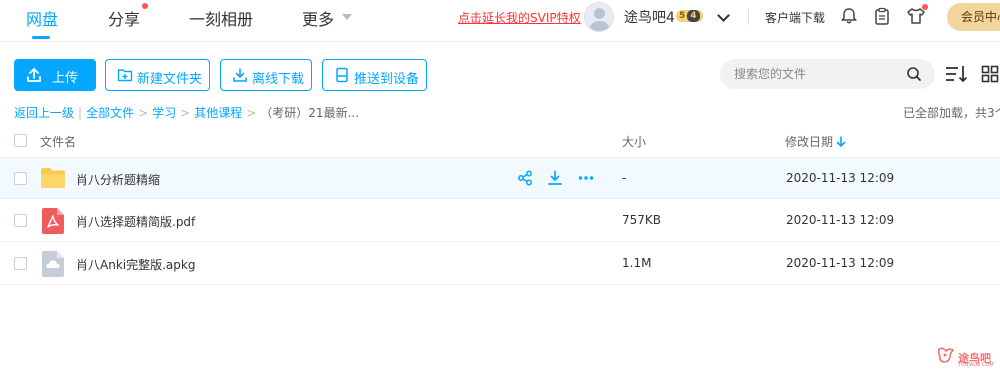 The width and height of the screenshot is (1000, 370). I want to click on file-size: -, so click(624, 178).